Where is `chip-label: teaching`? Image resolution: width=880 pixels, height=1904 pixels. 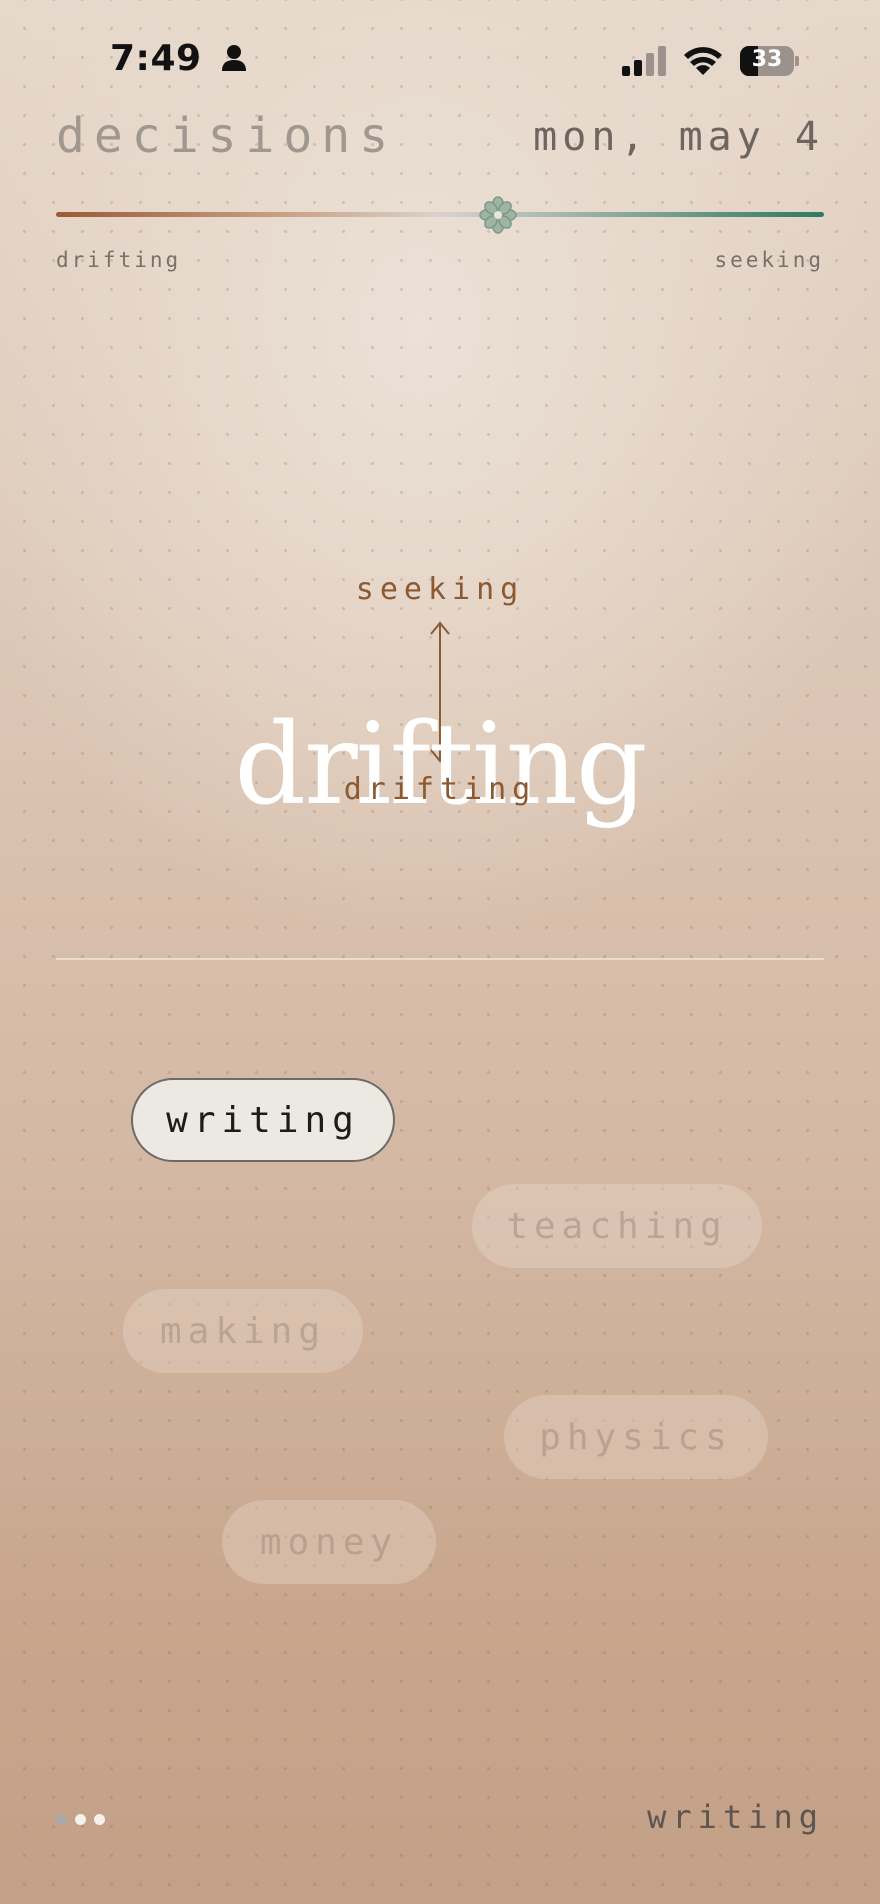
chip-label: teaching is located at coordinates (617, 1226).